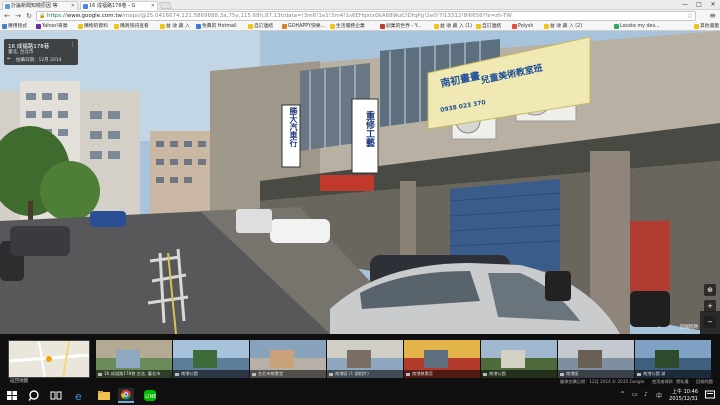  What do you see at coordinates (710, 322) in the screenshot?
I see `zoom-out-button: −` at bounding box center [710, 322].